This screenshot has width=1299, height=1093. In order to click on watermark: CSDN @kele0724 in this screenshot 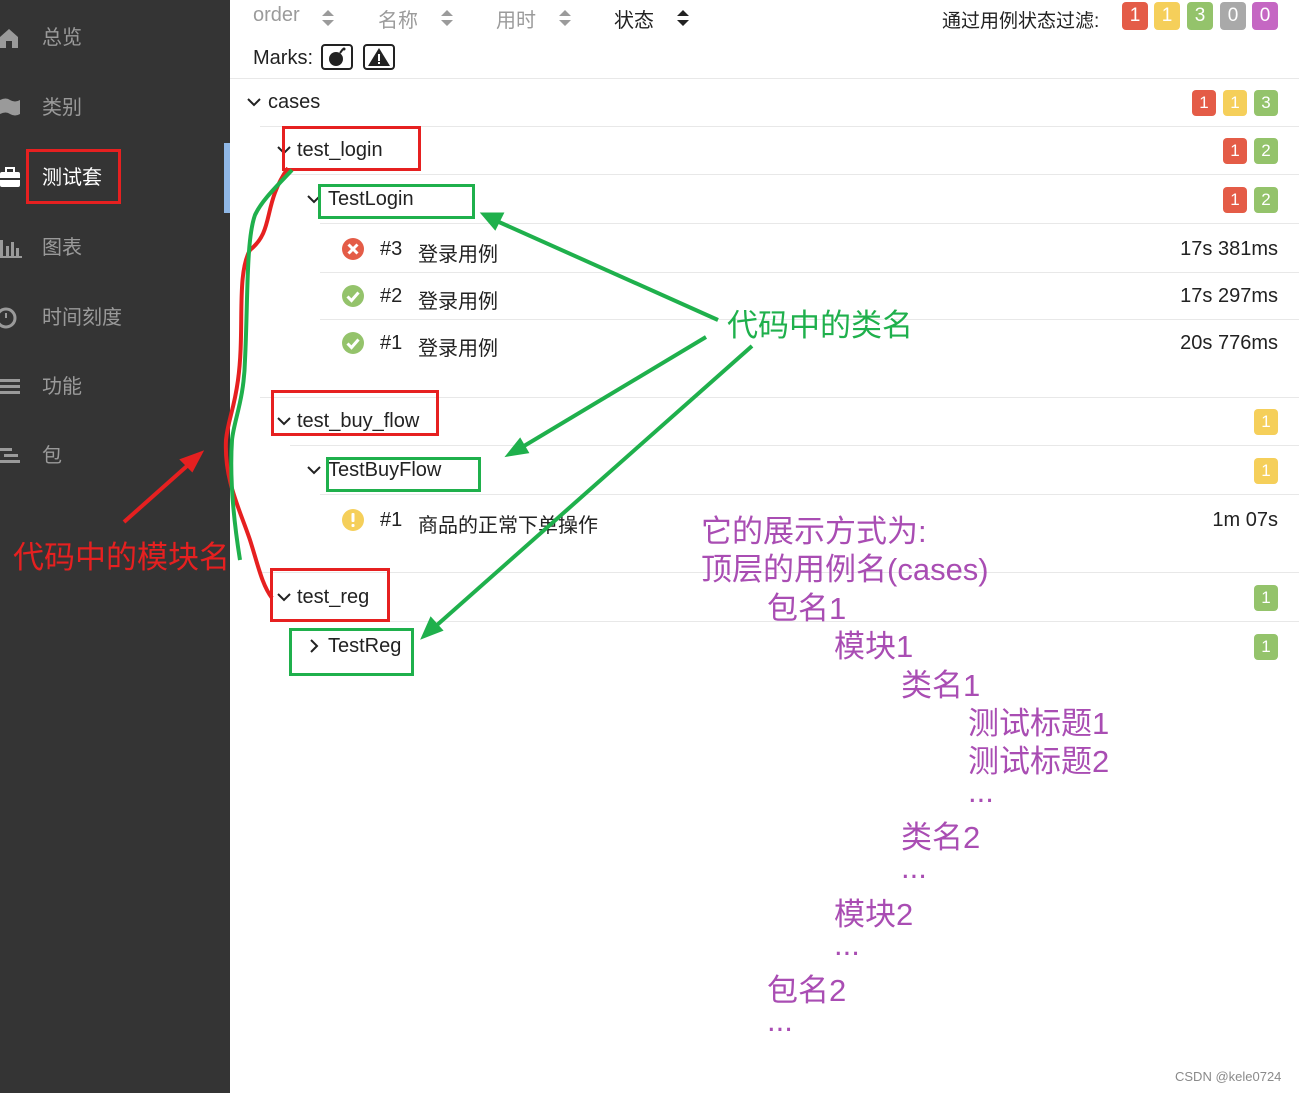, I will do `click(1228, 1076)`.